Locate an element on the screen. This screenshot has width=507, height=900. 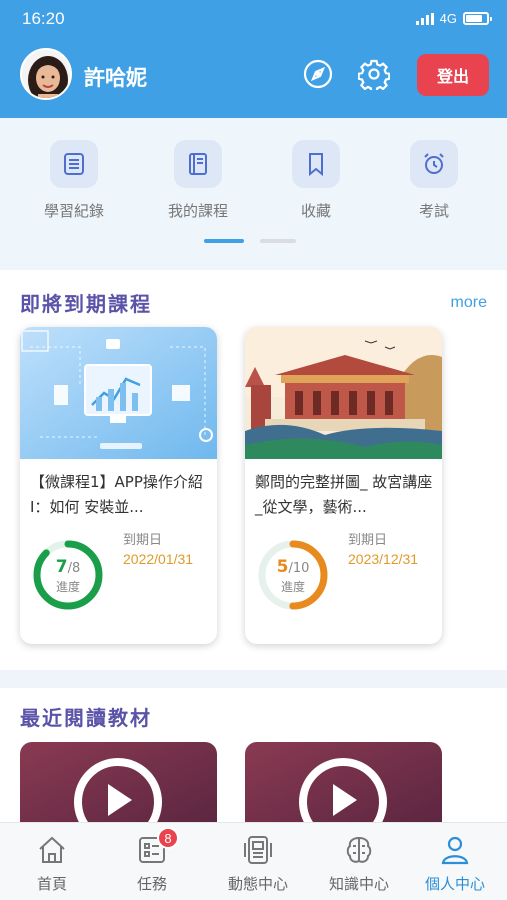
gear-icon is located at coordinates (374, 75).